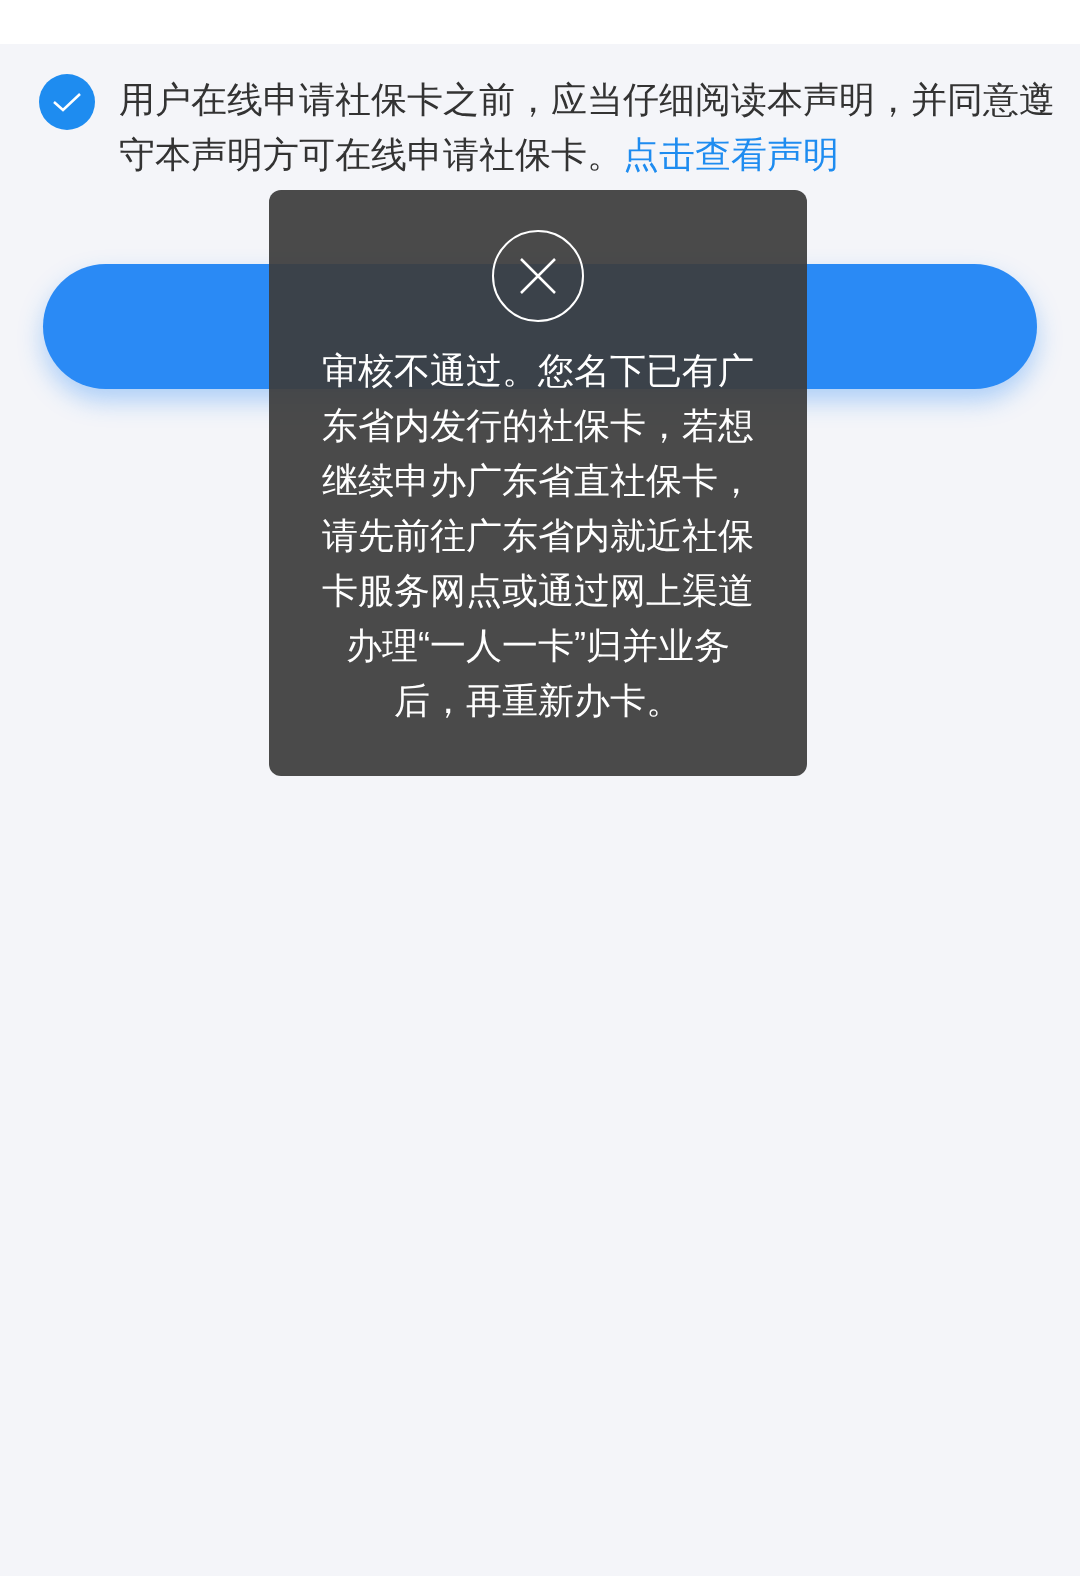 Image resolution: width=1080 pixels, height=1576 pixels. I want to click on checkmark-icon, so click(67, 102).